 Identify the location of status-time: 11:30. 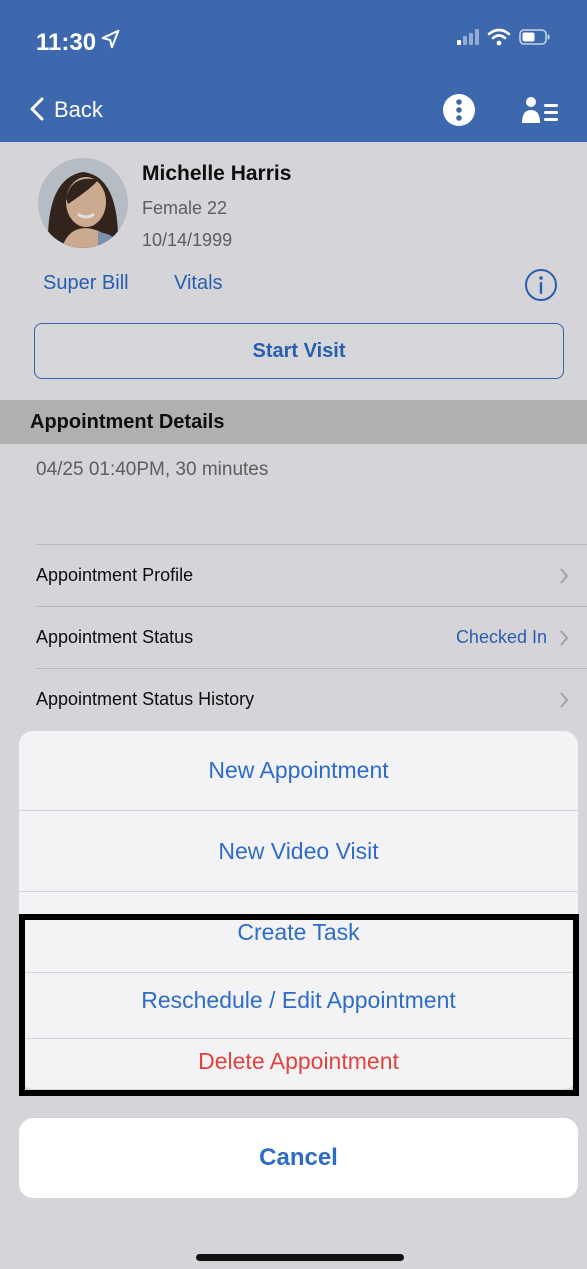
(66, 42).